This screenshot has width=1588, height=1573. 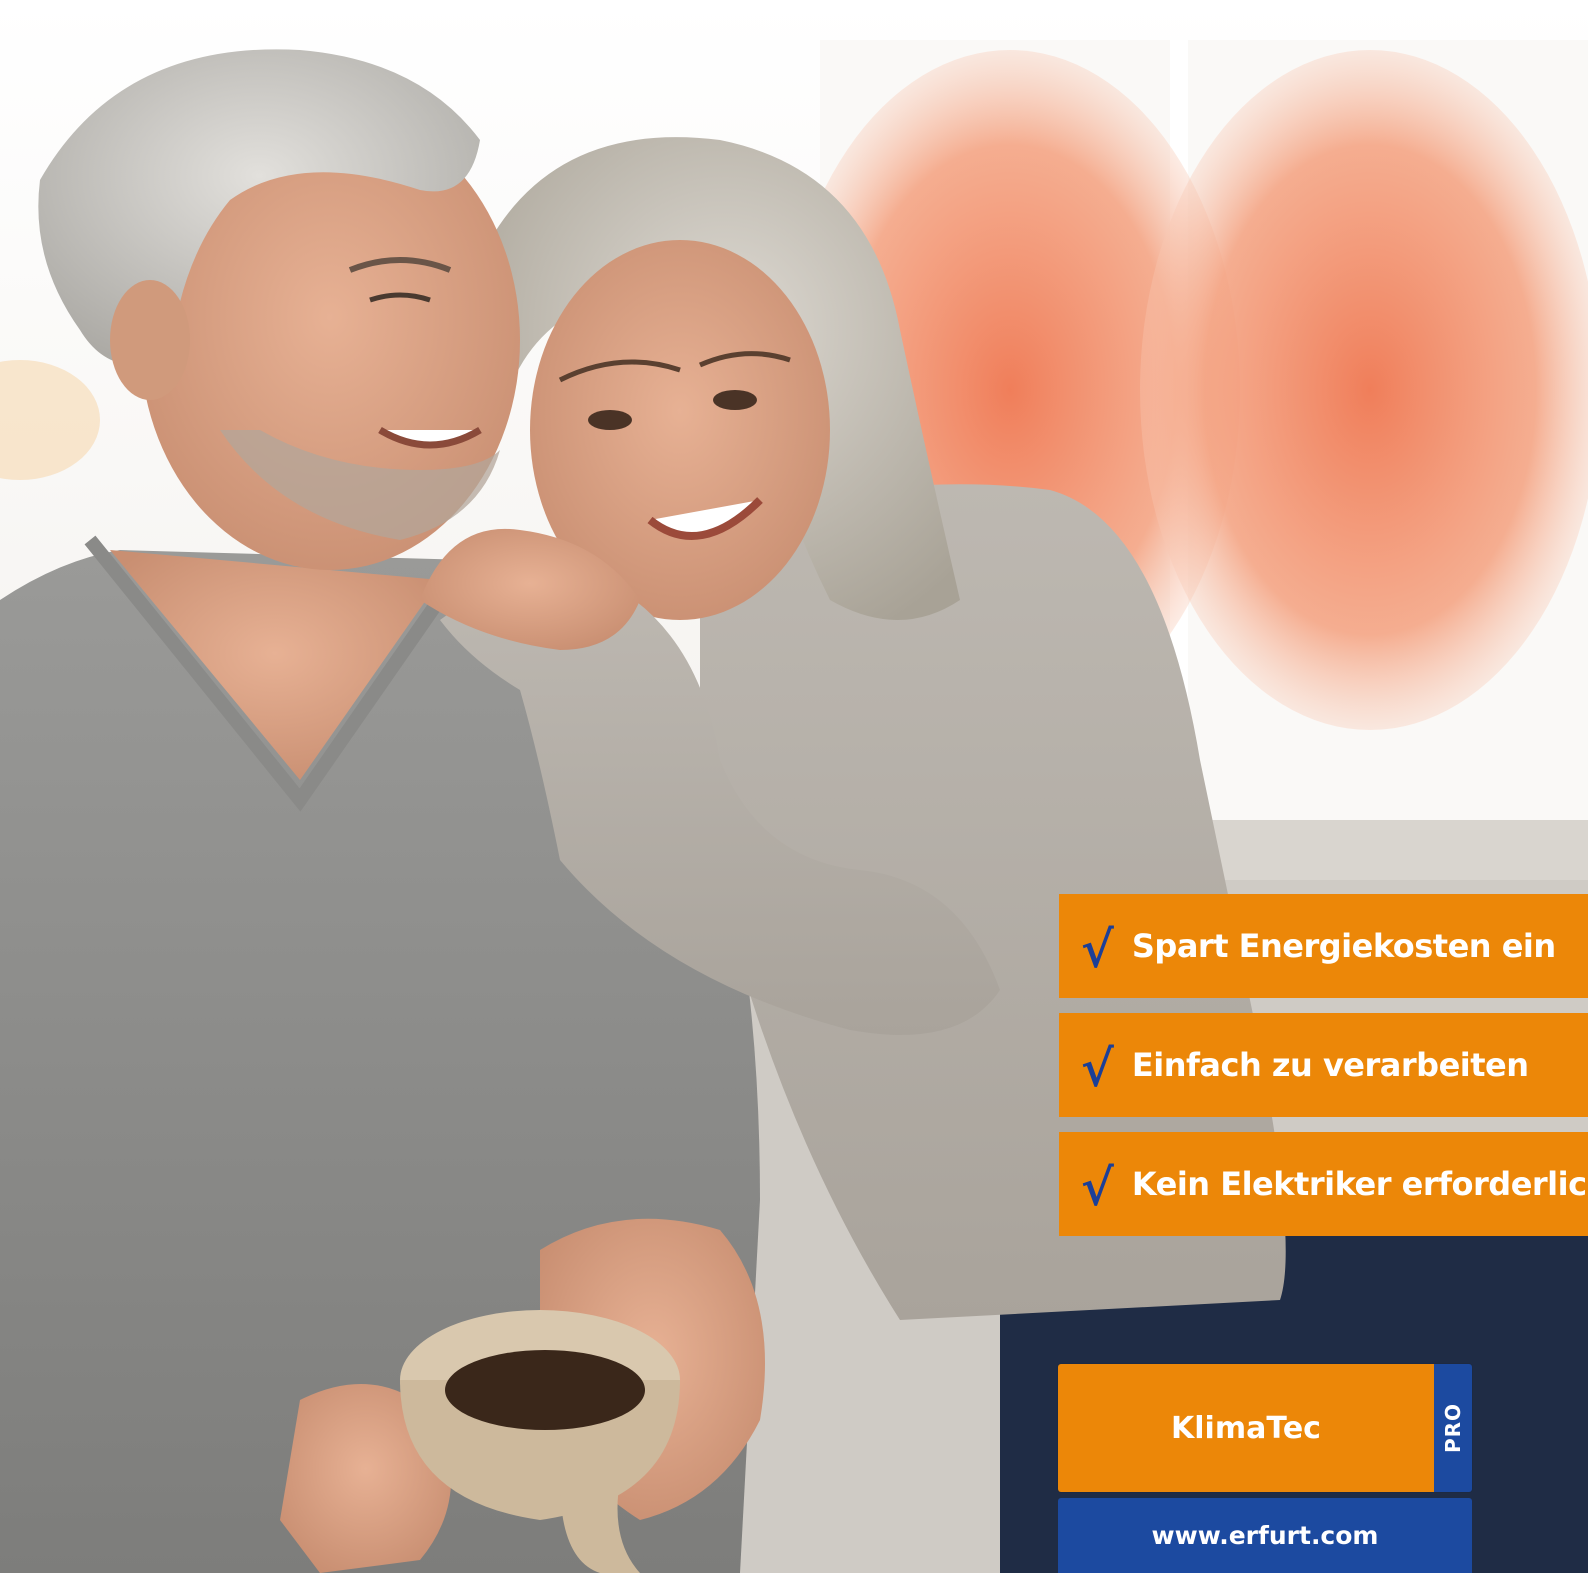 I want to click on product-tag: PRO, so click(x=1453, y=1428).